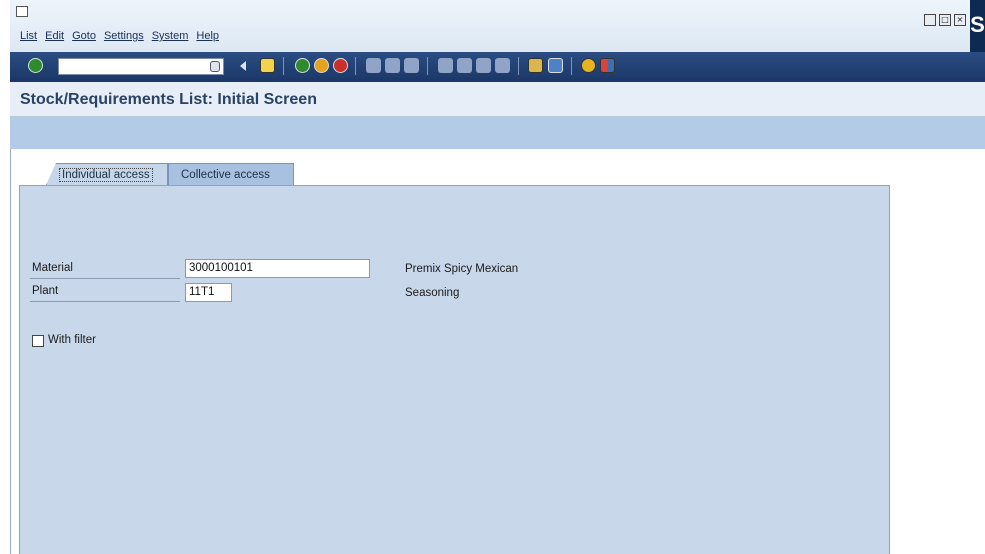 The image size is (985, 554). Describe the element at coordinates (10, 351) in the screenshot. I see `left-frame-line` at that location.